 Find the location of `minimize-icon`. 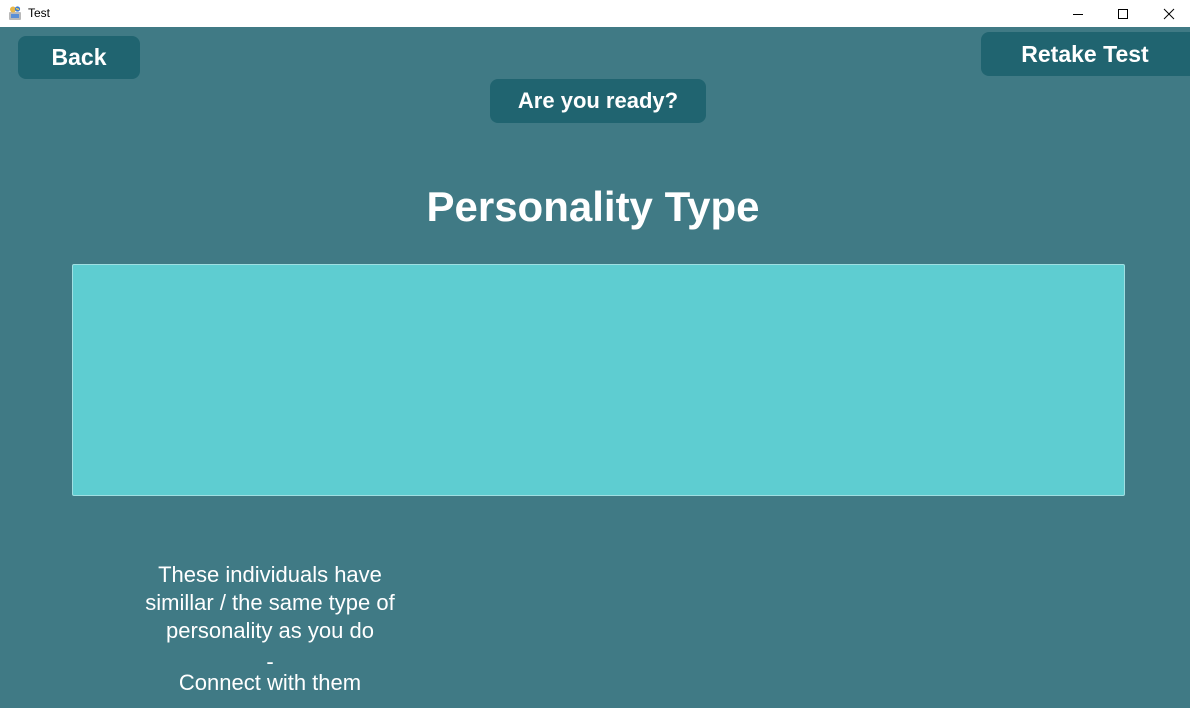

minimize-icon is located at coordinates (1078, 14).